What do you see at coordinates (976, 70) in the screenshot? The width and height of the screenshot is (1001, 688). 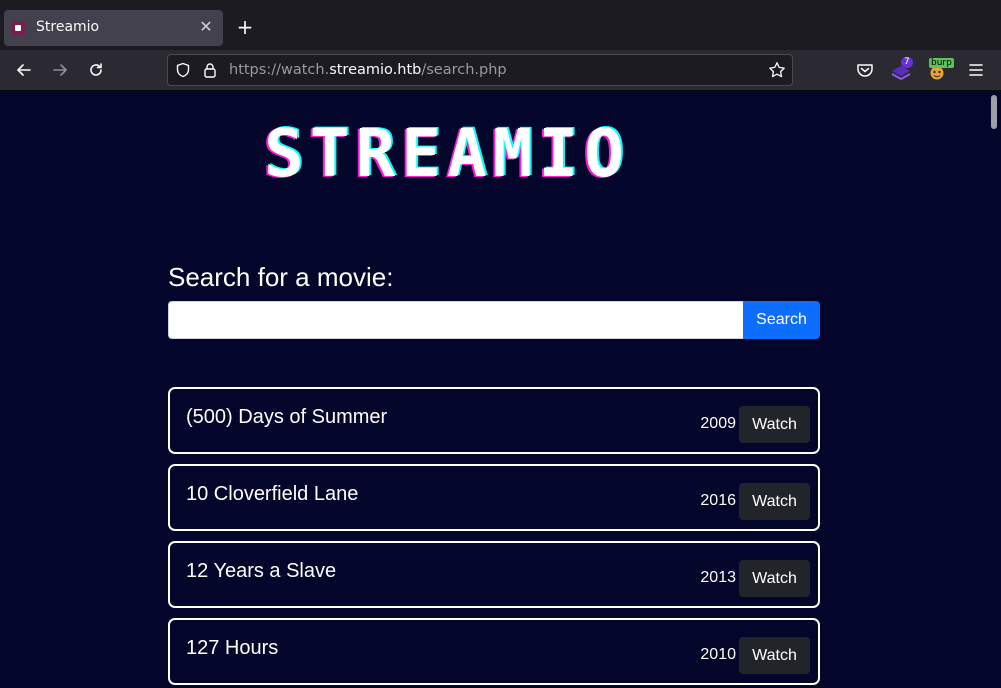 I see `hamburger-menu-icon` at bounding box center [976, 70].